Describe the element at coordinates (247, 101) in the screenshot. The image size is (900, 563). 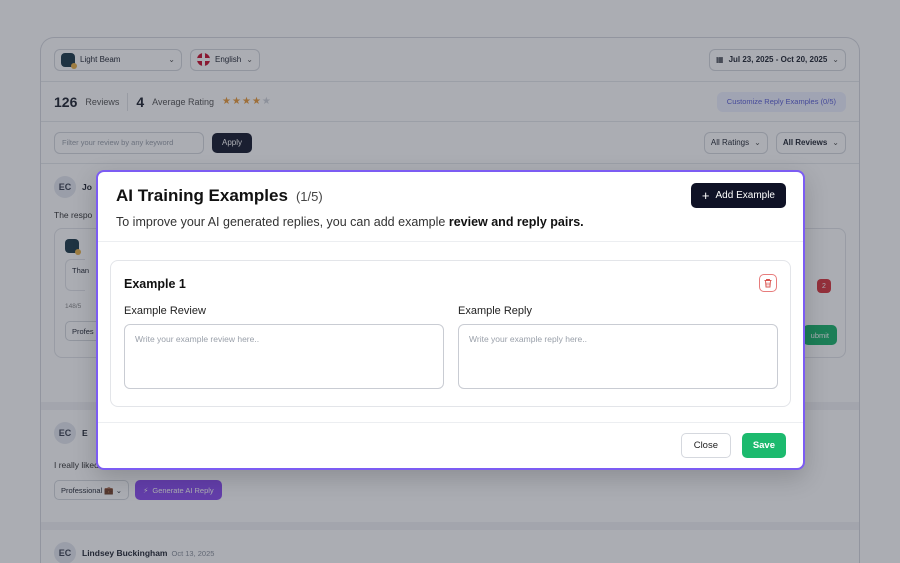
I see `rating-stars: ★★★★★` at that location.